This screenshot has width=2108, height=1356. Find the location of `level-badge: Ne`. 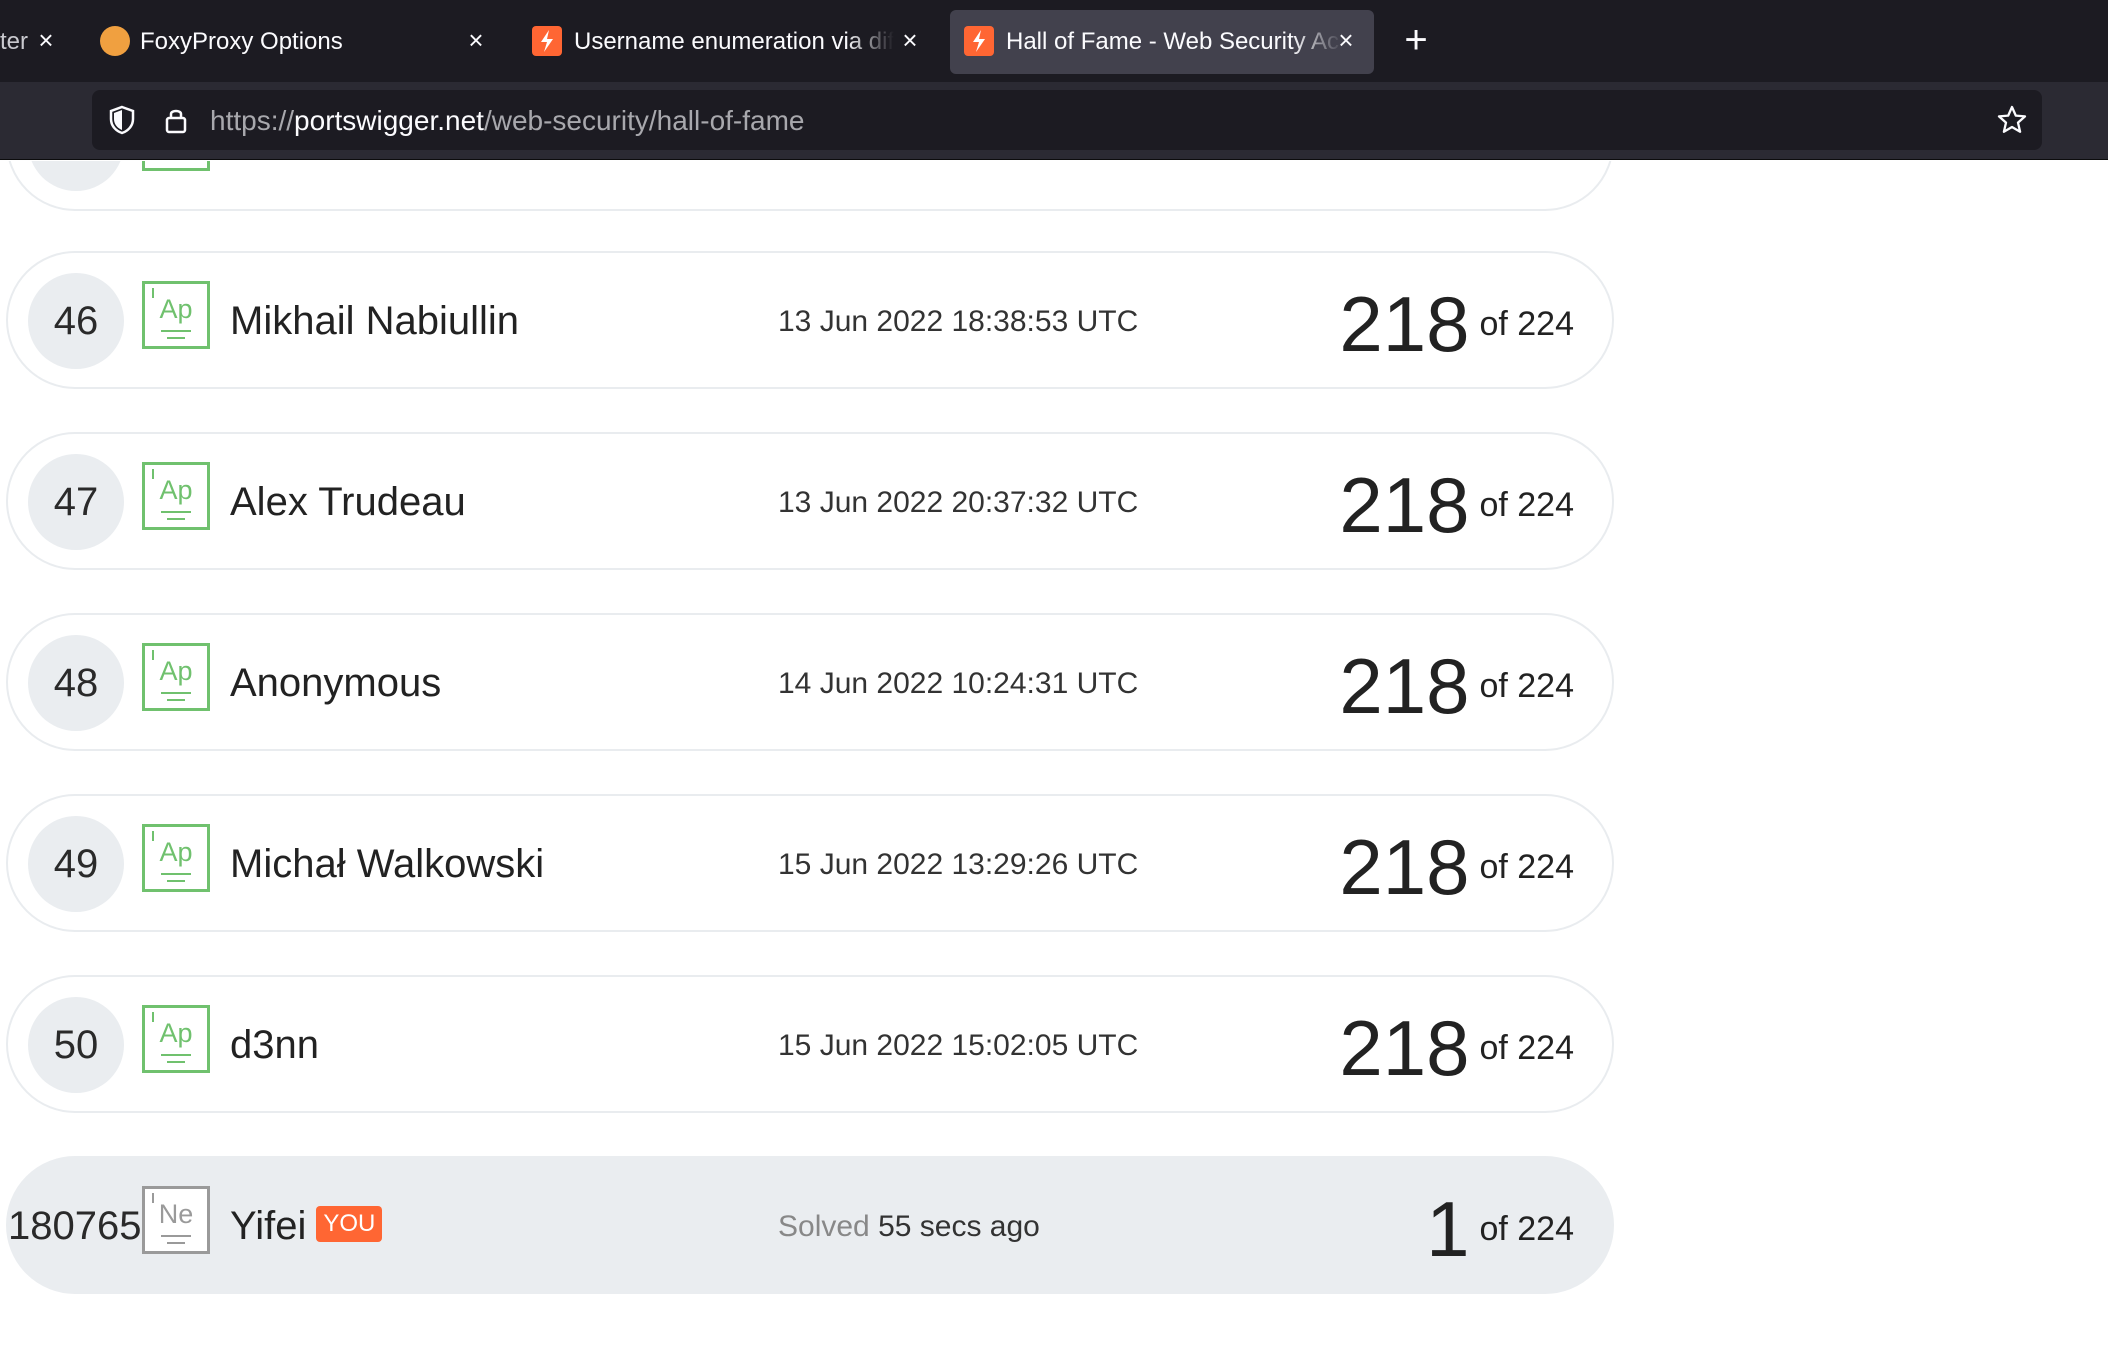

level-badge: Ne is located at coordinates (176, 1220).